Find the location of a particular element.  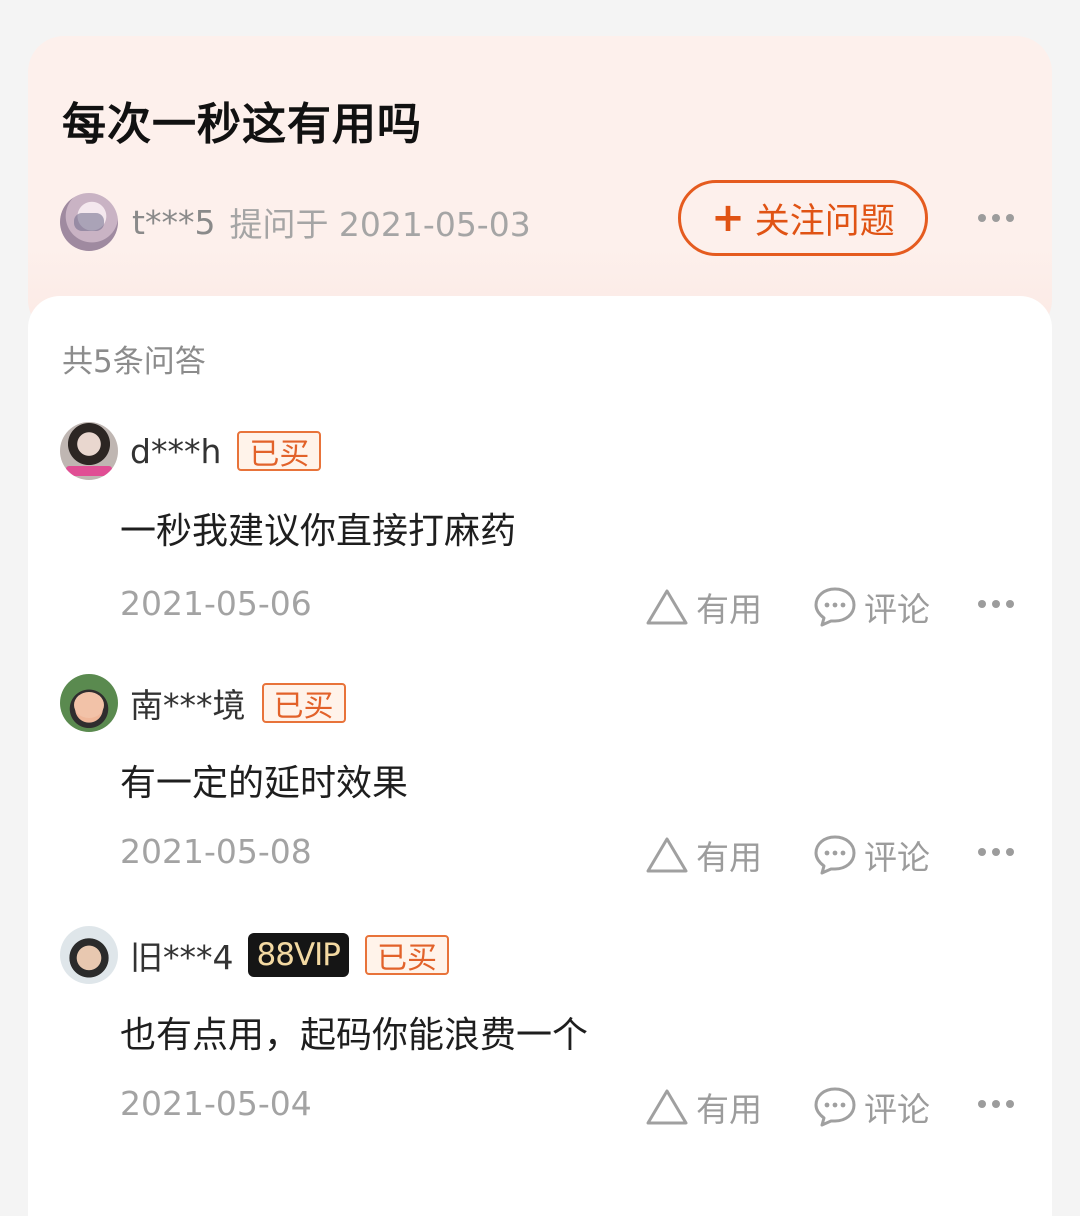

answer-user: 南***境 is located at coordinates (188, 703).